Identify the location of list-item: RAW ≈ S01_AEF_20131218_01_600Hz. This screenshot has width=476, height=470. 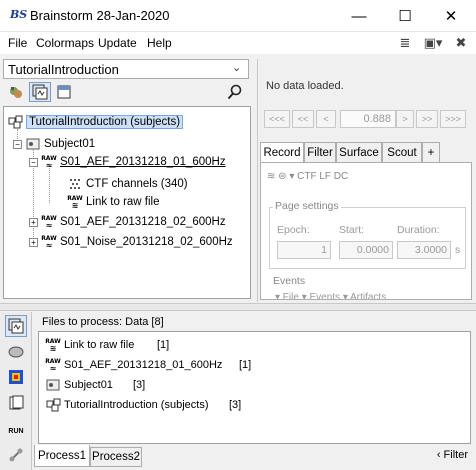
(133, 365).